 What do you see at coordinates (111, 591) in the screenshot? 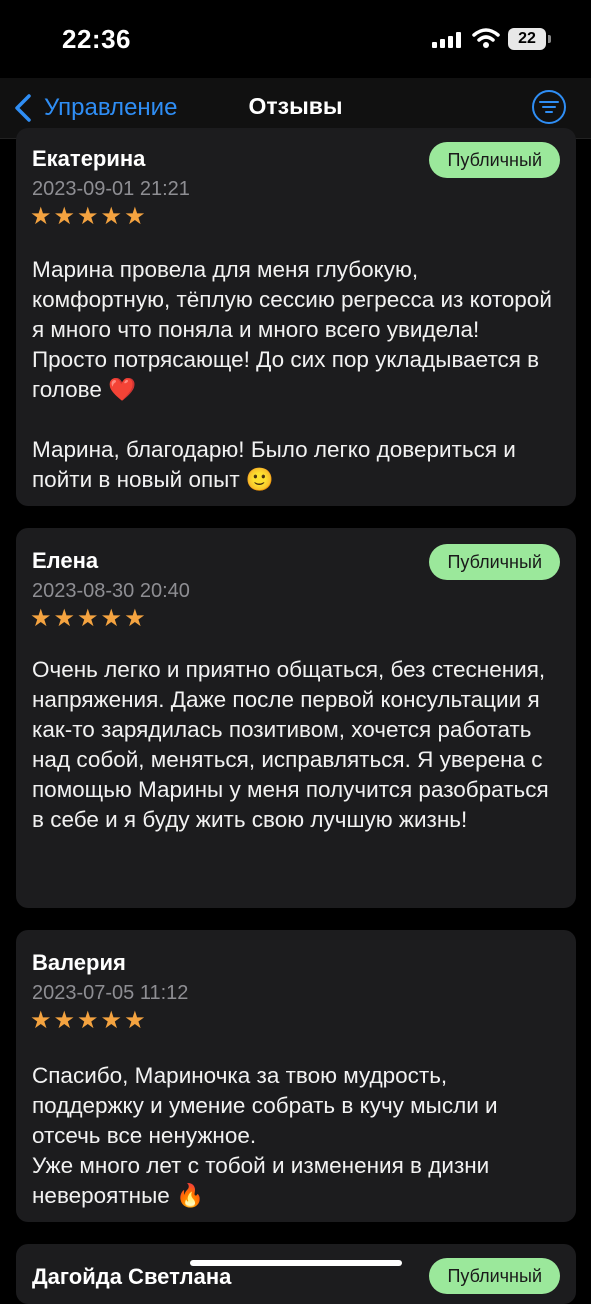
I see `review-date: 2023-08-30 20:40` at bounding box center [111, 591].